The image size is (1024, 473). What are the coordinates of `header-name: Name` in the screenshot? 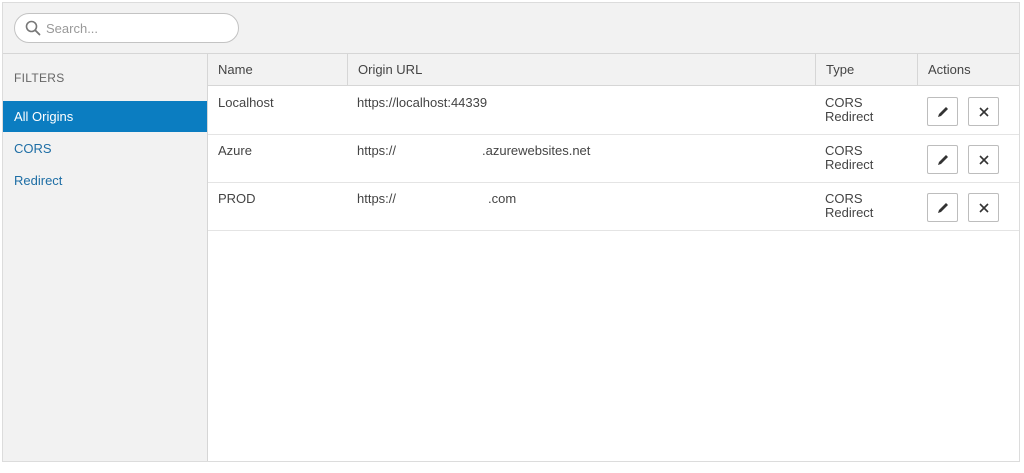 It's located at (277, 70).